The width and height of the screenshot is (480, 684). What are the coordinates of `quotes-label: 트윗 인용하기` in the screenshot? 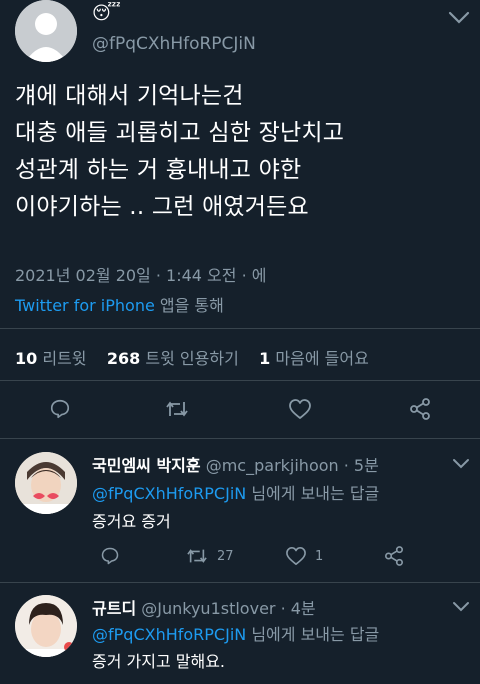 It's located at (192, 358).